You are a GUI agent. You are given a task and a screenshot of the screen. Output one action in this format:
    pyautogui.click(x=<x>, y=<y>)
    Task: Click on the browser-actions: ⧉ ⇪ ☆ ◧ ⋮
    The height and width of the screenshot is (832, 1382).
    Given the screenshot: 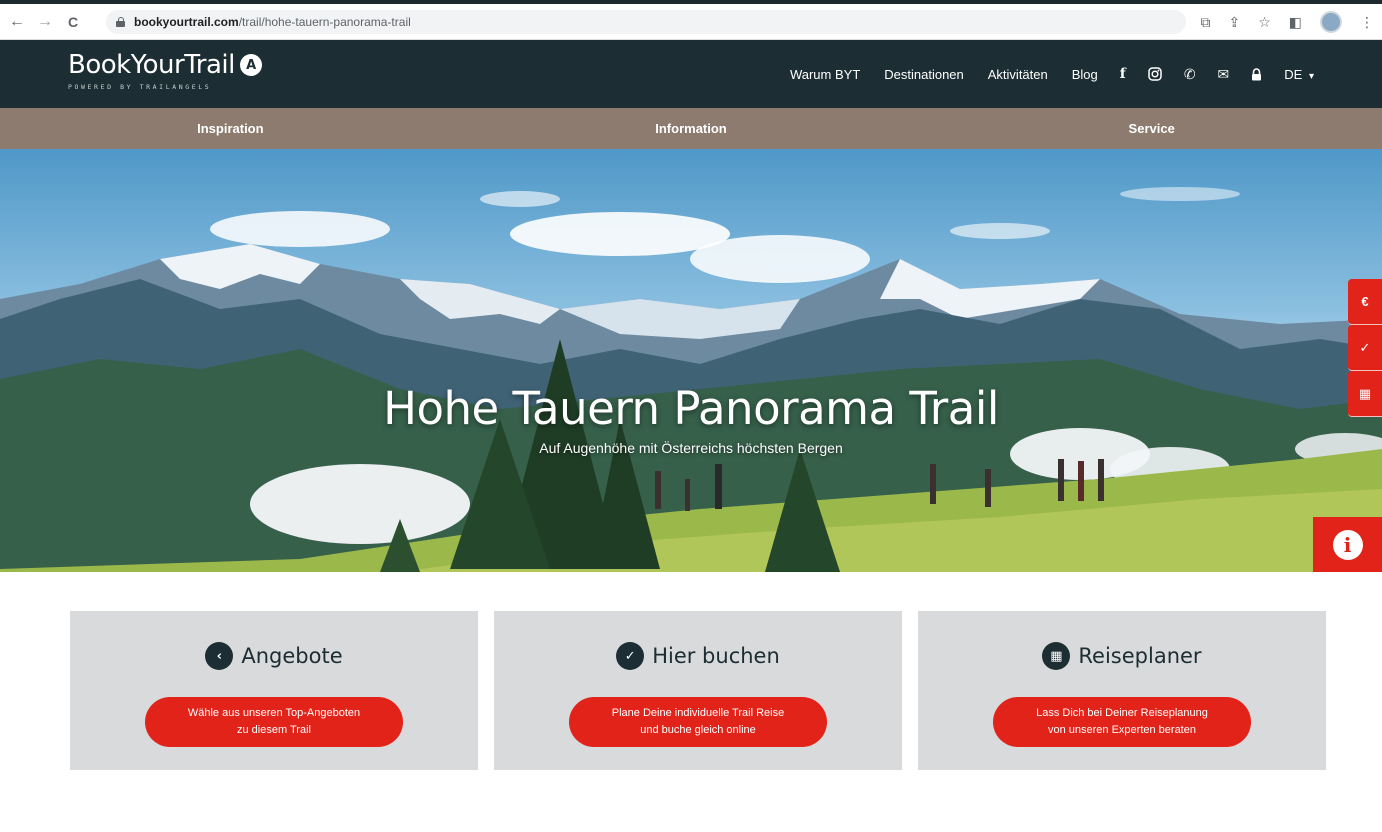 What is the action you would take?
    pyautogui.click(x=1287, y=22)
    